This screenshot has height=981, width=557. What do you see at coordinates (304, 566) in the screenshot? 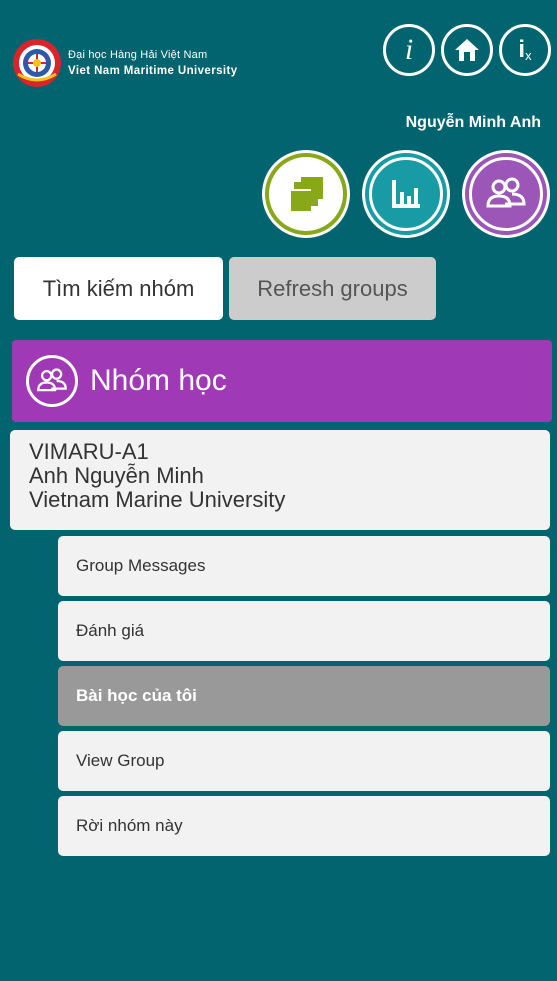
I see `menu-item-group-messages: Group Messages` at bounding box center [304, 566].